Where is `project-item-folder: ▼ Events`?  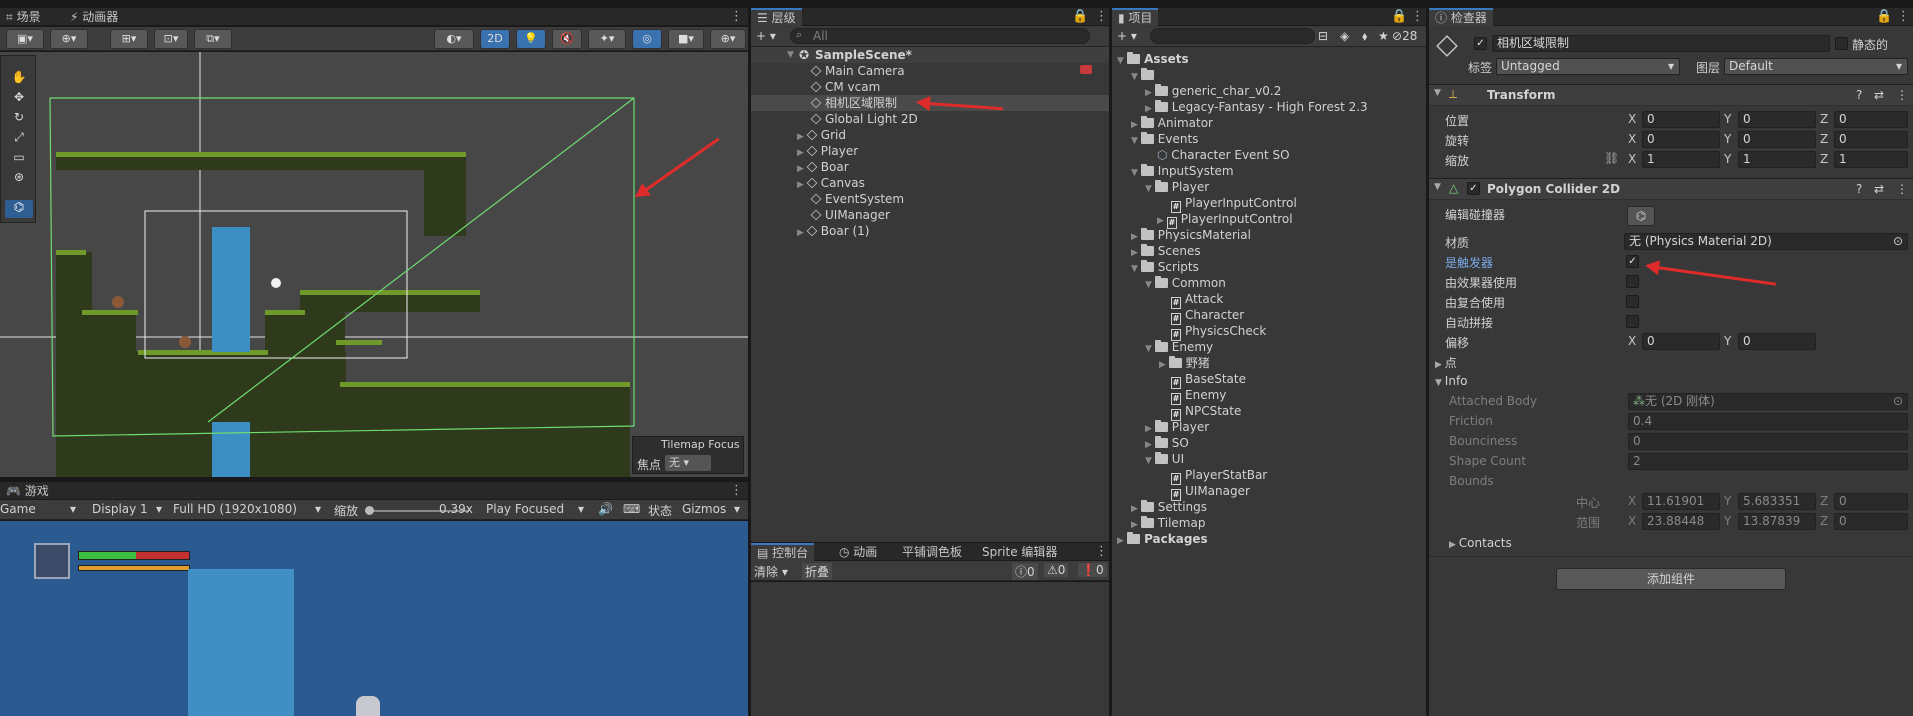
project-item-folder: ▼ Events is located at coordinates (1164, 139).